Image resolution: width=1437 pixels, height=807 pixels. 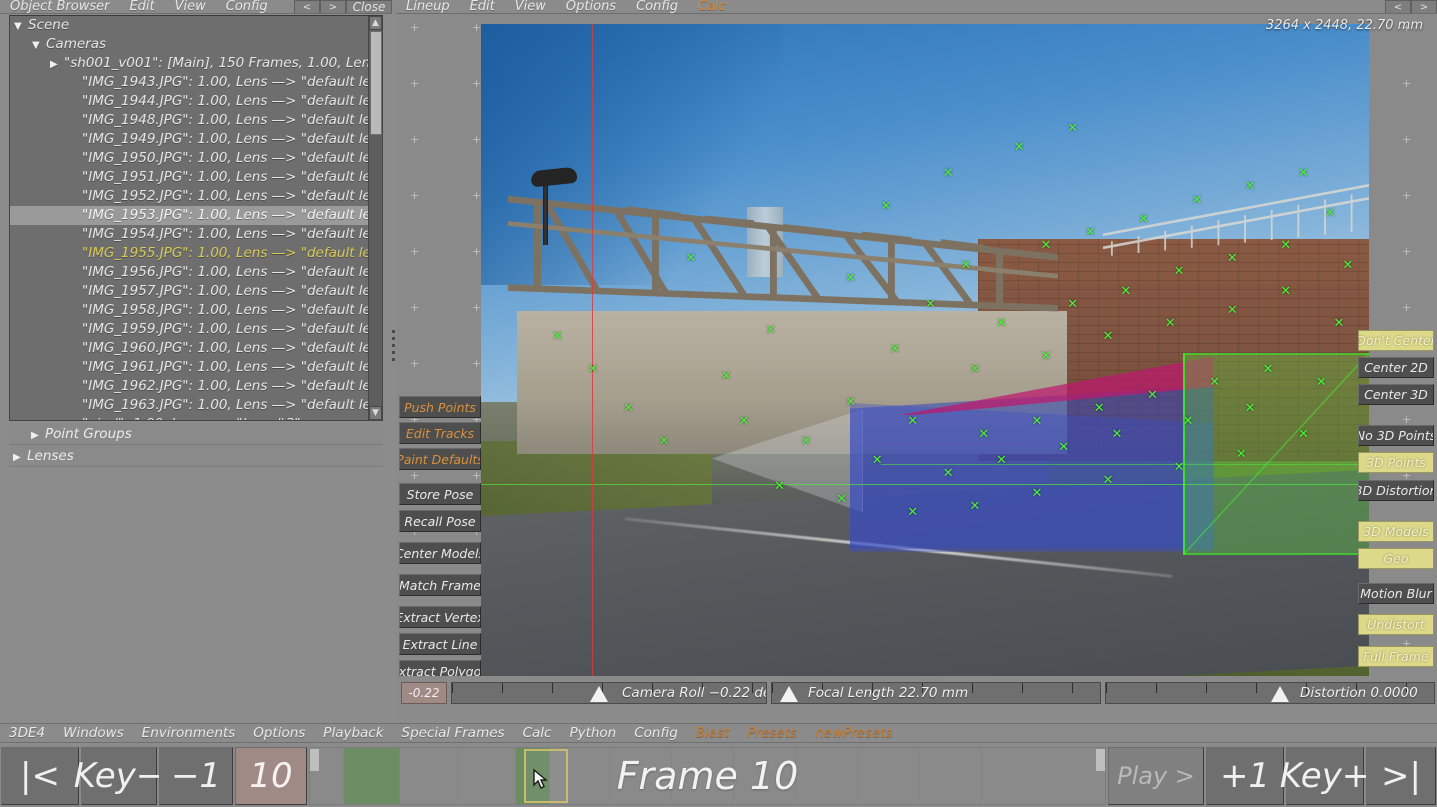 I want to click on goto-first-frame-button: |<, so click(x=40, y=776).